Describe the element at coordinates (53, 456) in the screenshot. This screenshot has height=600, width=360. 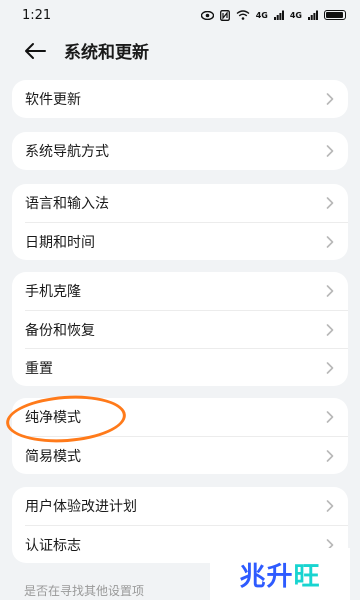
I see `menu-item-label: 简易模式` at that location.